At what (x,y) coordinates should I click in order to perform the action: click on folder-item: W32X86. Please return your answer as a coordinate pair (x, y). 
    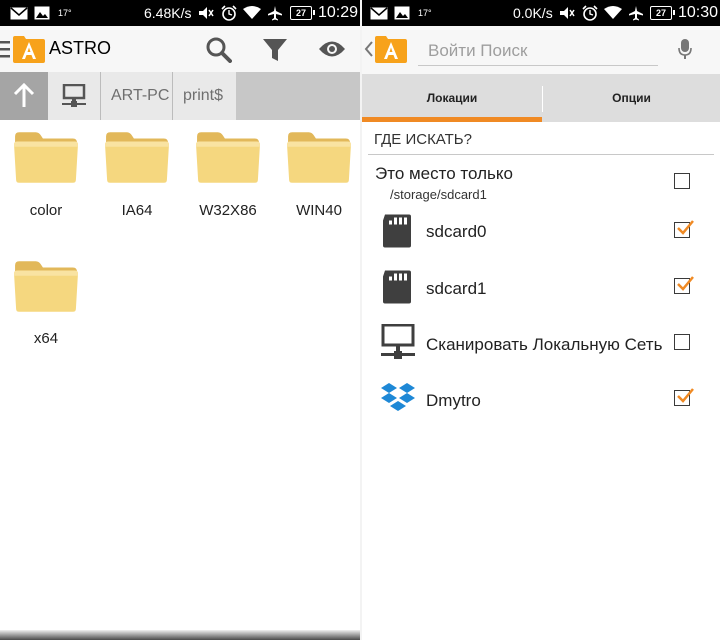
    Looking at the image, I should click on (228, 174).